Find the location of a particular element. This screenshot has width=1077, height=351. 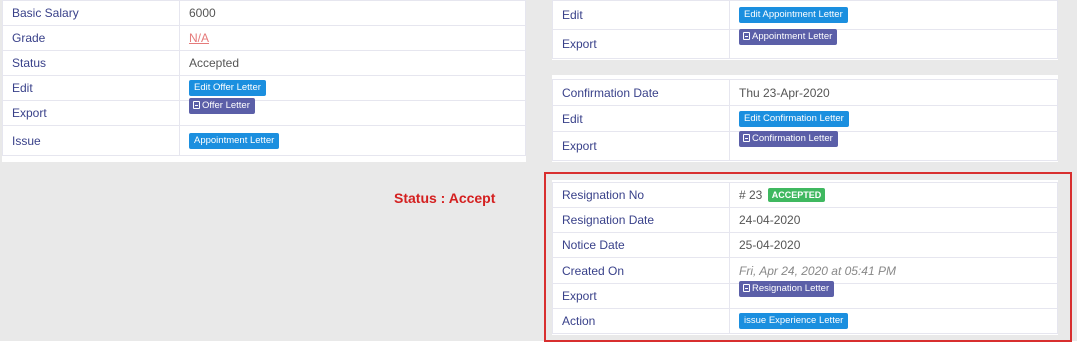

grade-label: Grade is located at coordinates (91, 38).